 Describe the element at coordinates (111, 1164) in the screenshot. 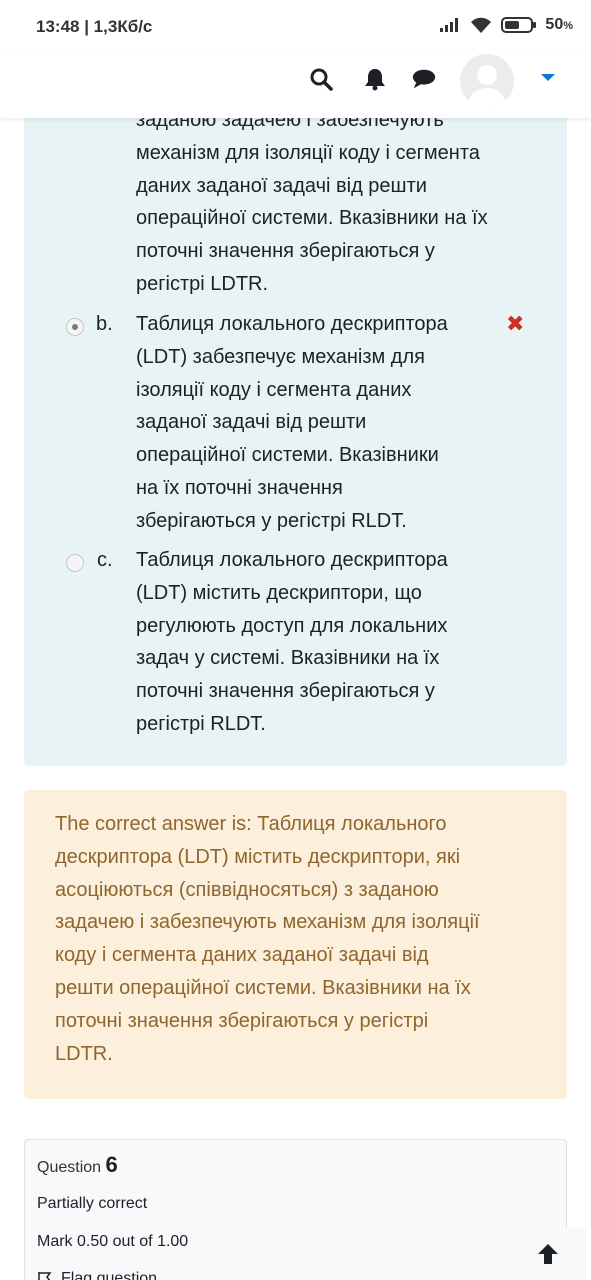

I see `question-number: 6` at that location.